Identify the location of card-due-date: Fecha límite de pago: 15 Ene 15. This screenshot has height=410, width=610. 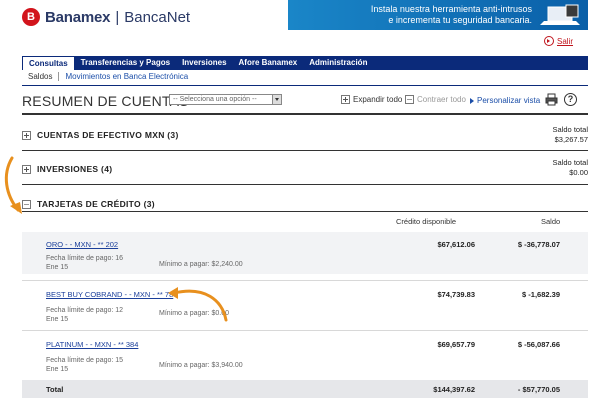
(85, 365).